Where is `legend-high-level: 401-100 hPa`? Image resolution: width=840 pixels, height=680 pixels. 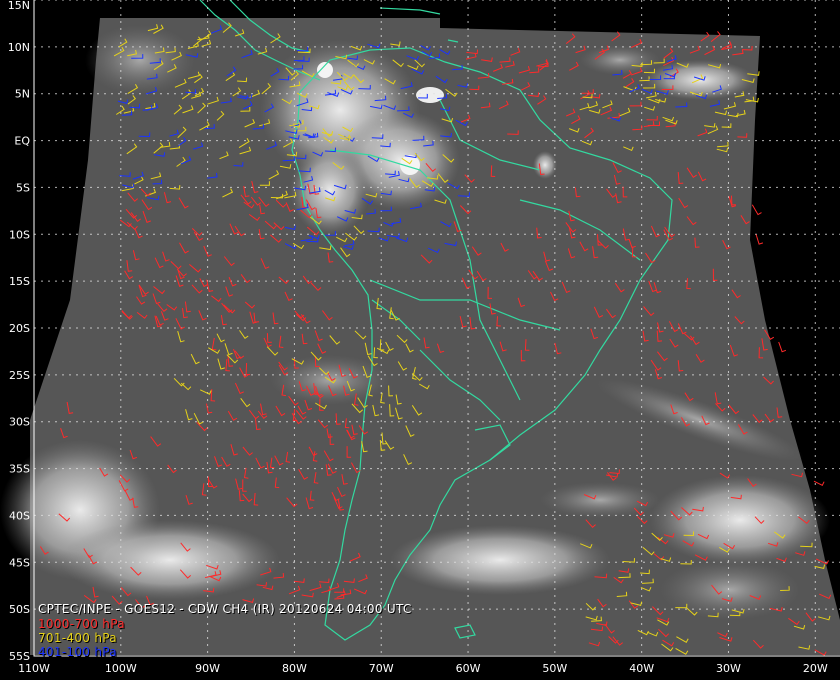 legend-high-level: 401-100 hPa is located at coordinates (77, 652).